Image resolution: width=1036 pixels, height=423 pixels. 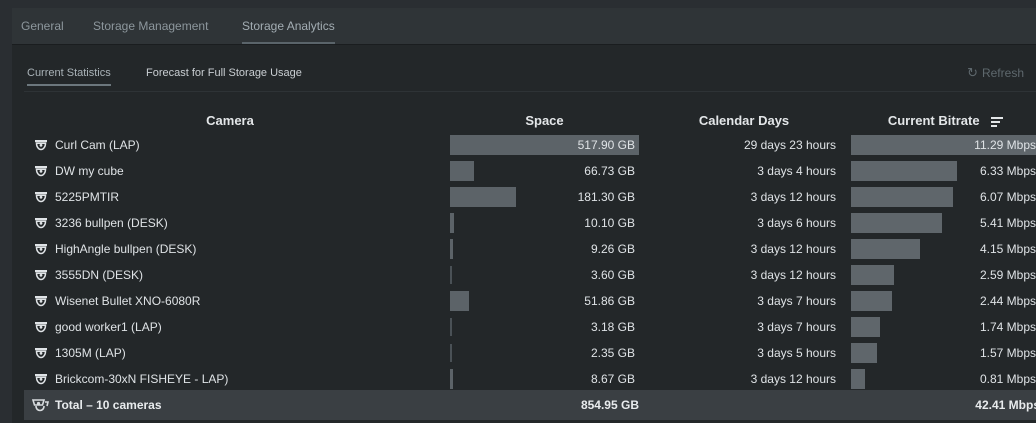 I want to click on tab-general: General, so click(x=42, y=26).